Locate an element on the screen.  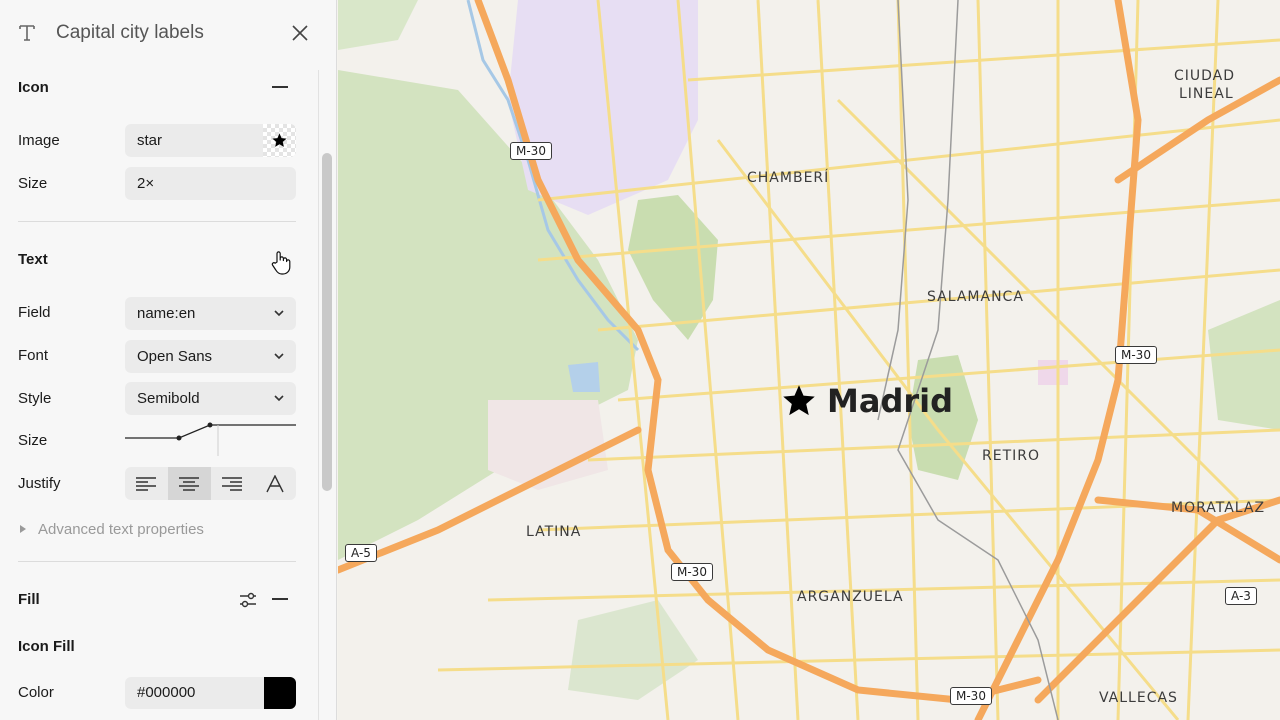
panel-title: Capital city labels is located at coordinates (130, 32).